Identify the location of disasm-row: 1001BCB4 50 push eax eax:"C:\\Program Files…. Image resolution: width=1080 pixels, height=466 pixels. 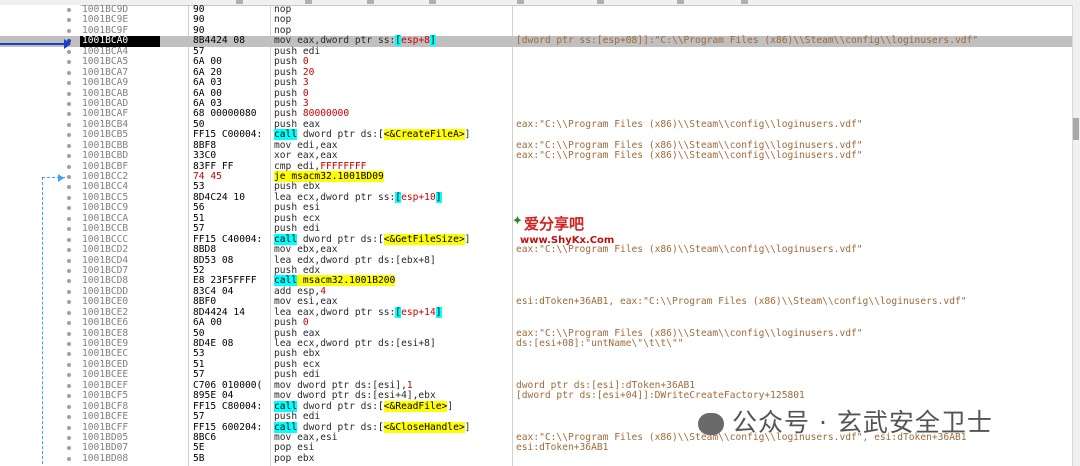
(540, 124).